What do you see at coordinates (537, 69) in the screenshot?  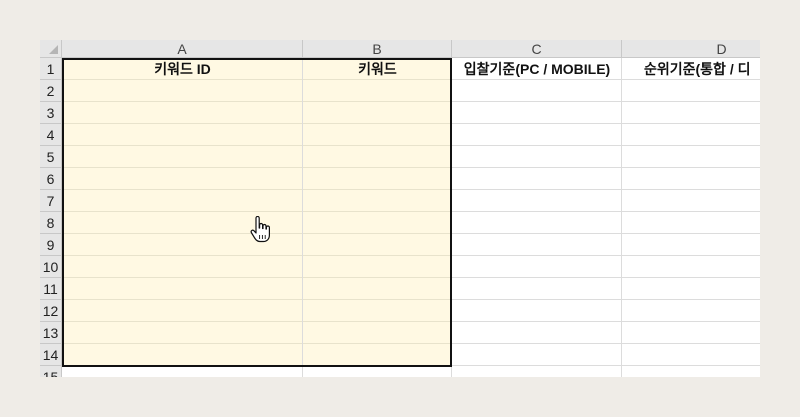 I see `cell-c1: 입찰기준(PC / MOBILE)` at bounding box center [537, 69].